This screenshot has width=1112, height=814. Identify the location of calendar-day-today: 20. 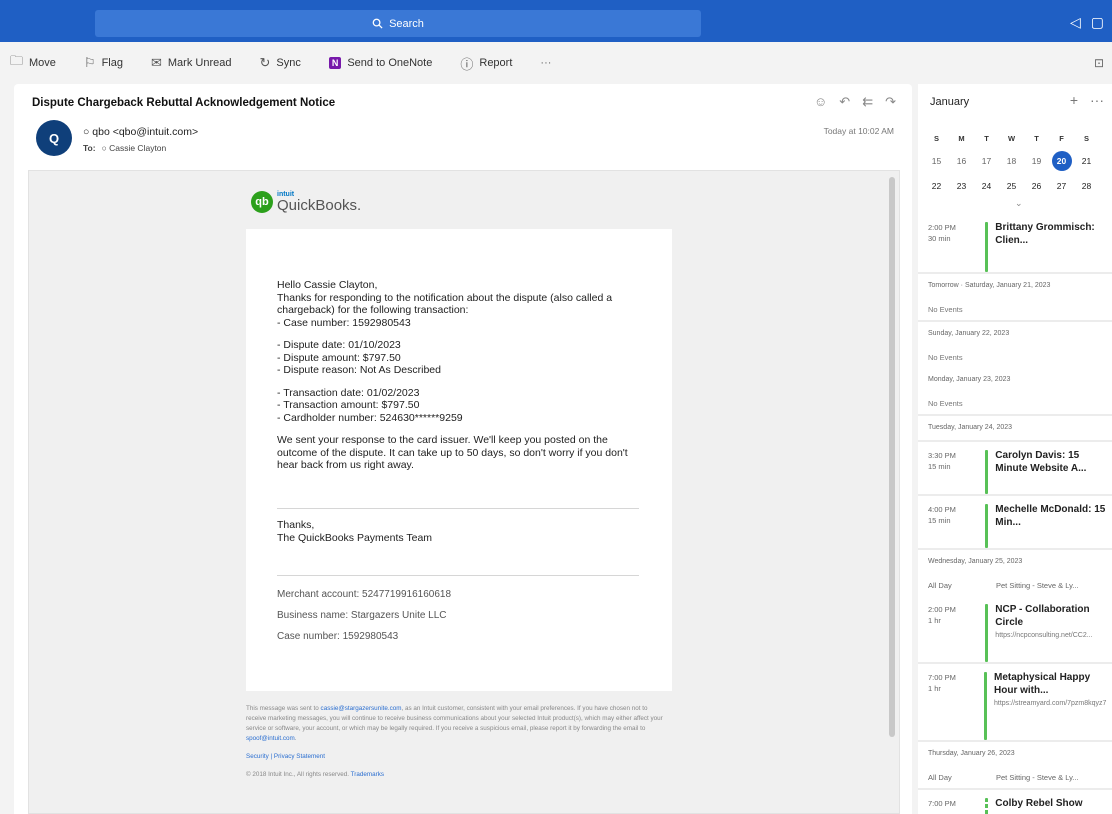
(1061, 160).